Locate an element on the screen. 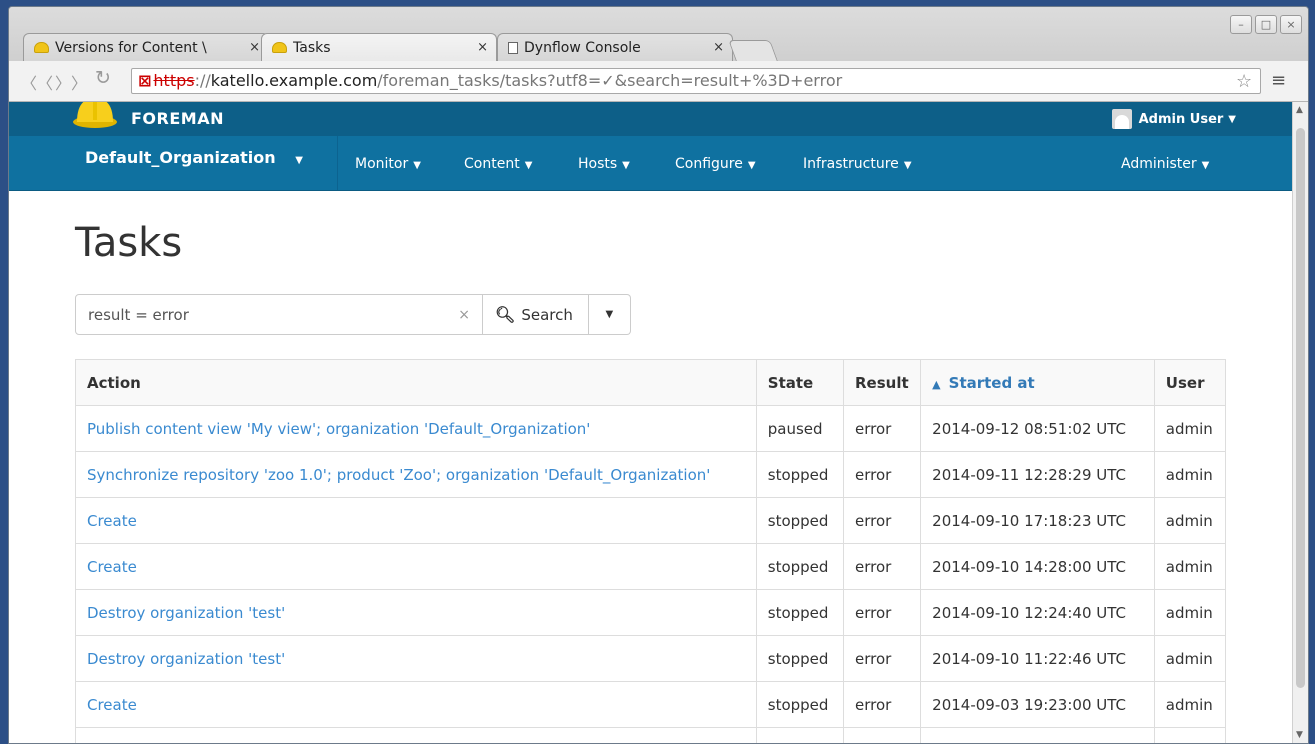  column-header-result: Result is located at coordinates (882, 382).